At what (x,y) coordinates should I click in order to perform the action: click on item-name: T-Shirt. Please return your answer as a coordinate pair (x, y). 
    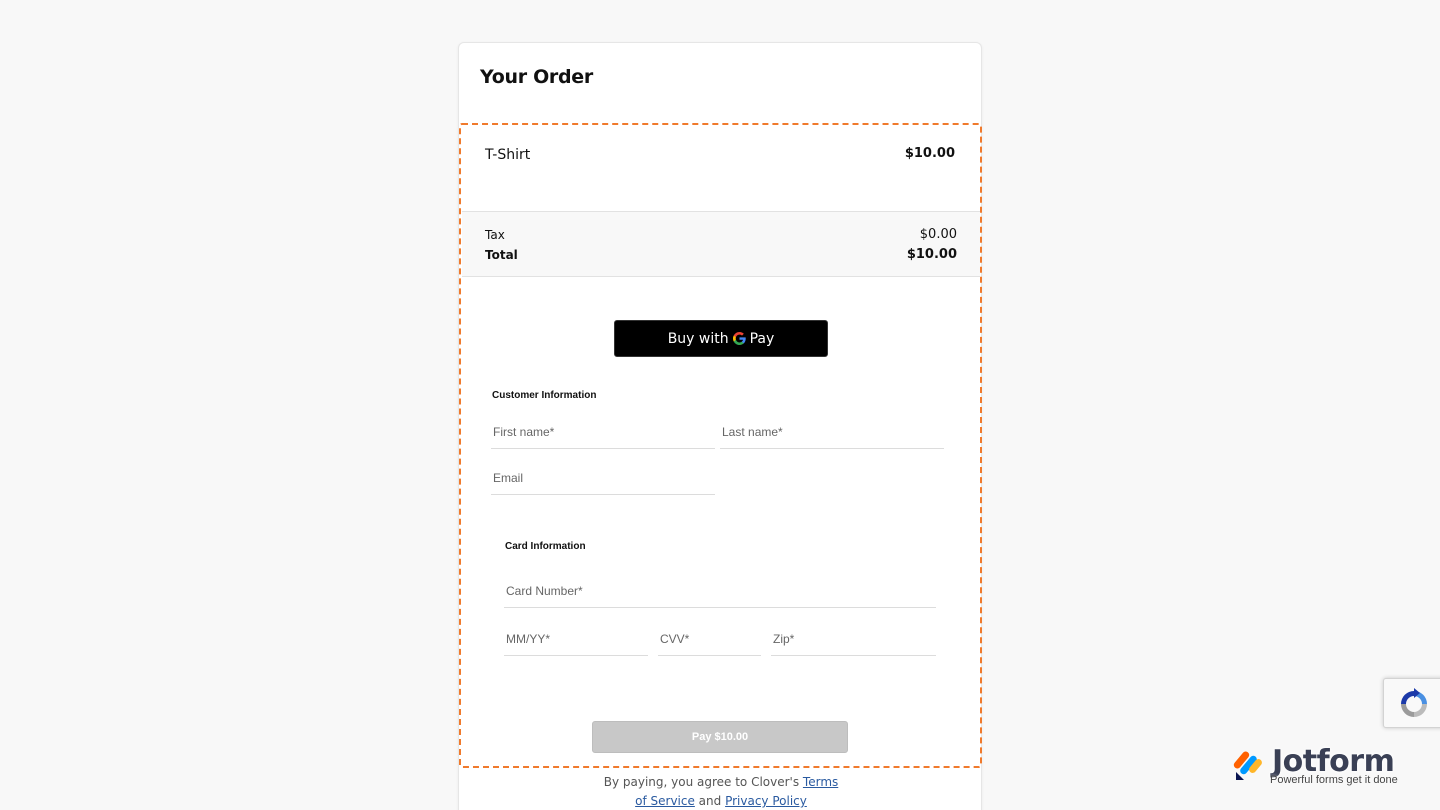
    Looking at the image, I should click on (508, 155).